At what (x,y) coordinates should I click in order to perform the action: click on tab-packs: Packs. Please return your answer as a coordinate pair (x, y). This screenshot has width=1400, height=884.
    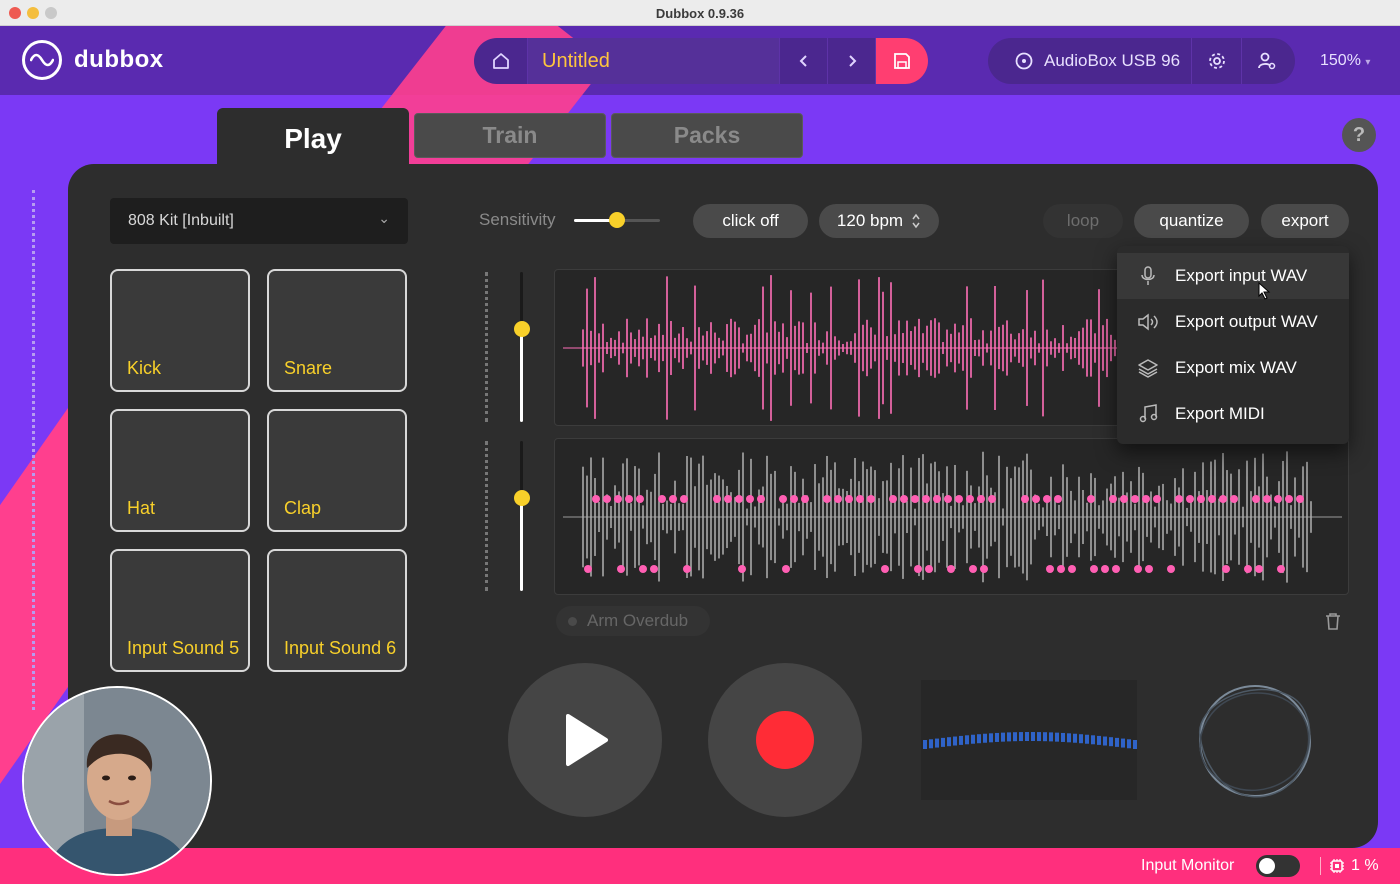
    Looking at the image, I should click on (707, 135).